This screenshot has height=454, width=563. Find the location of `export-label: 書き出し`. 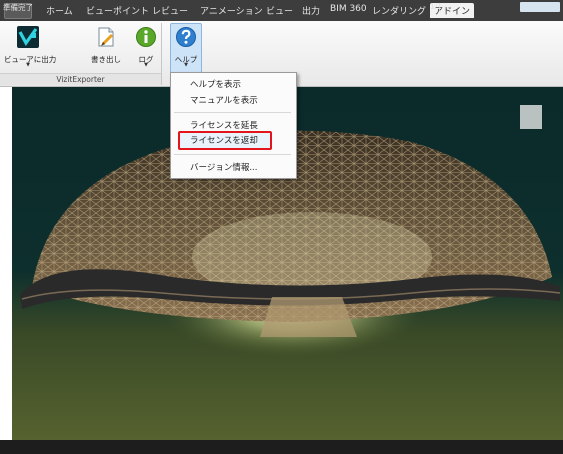

export-label: 書き出し is located at coordinates (106, 59).